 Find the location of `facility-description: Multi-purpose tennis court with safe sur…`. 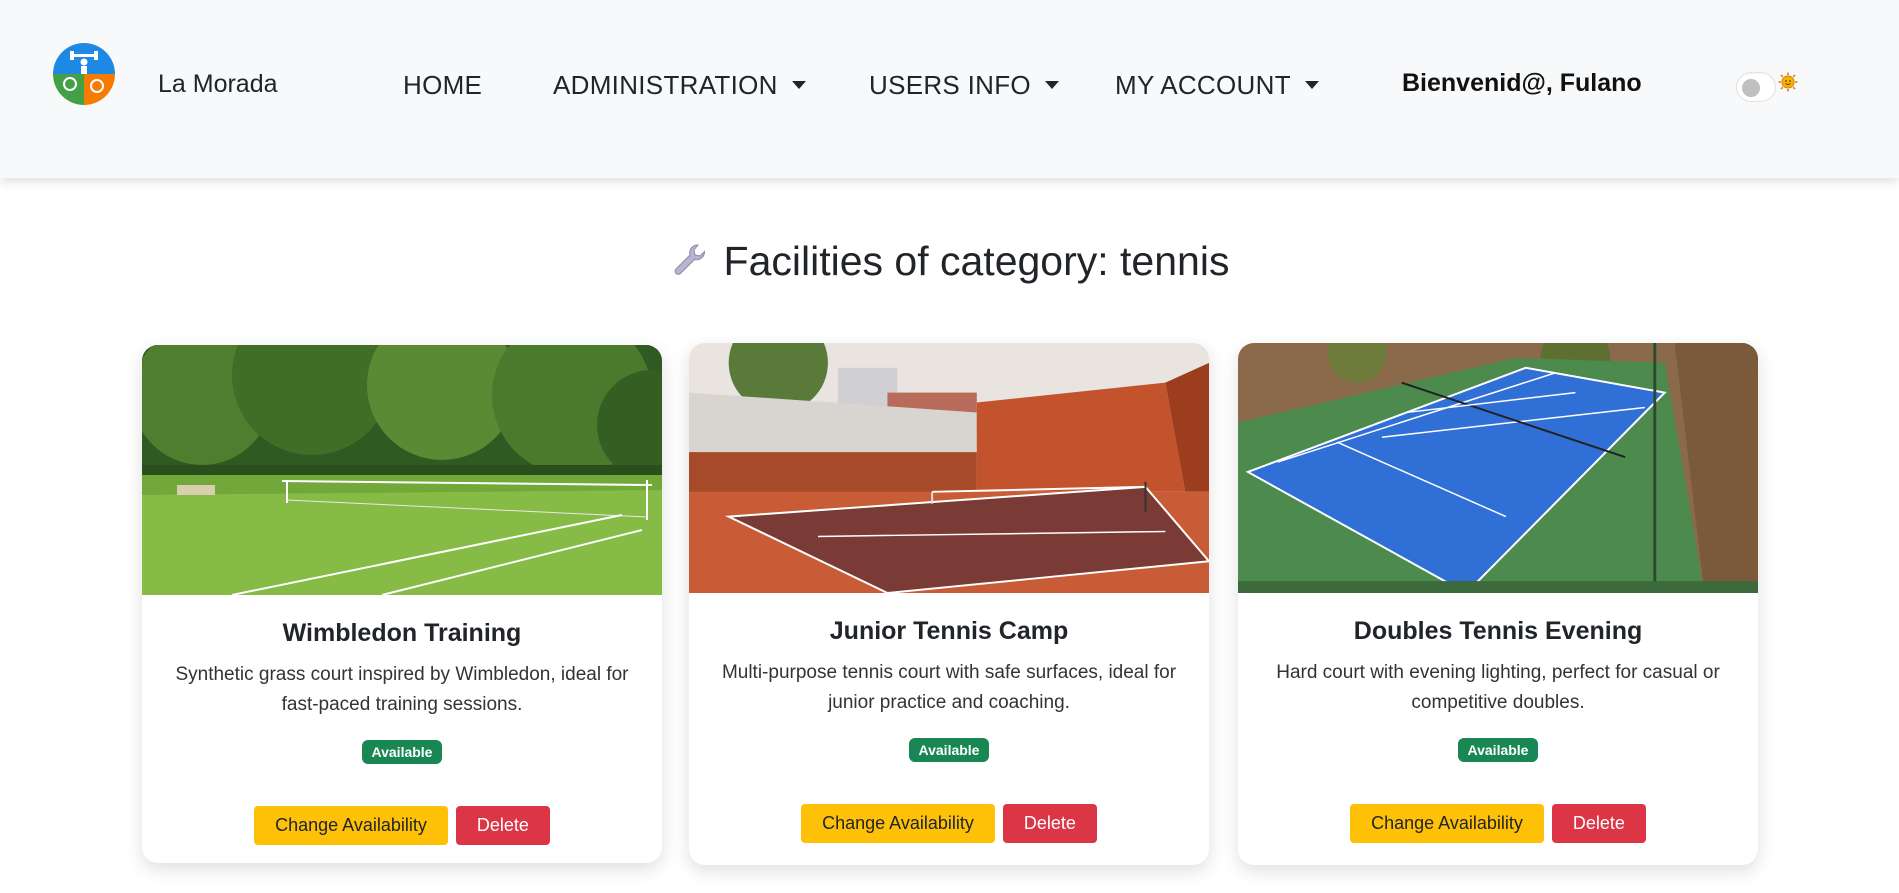

facility-description: Multi-purpose tennis court with safe sur… is located at coordinates (949, 687).